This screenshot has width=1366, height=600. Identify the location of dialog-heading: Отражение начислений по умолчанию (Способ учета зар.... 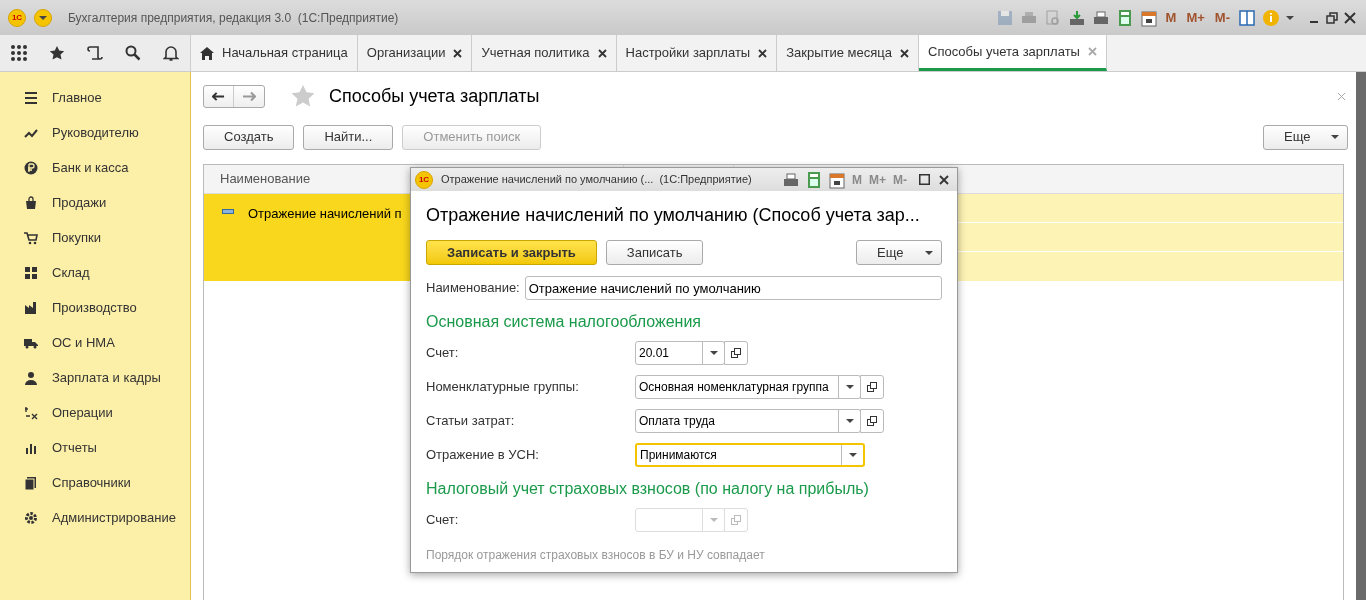
(673, 215).